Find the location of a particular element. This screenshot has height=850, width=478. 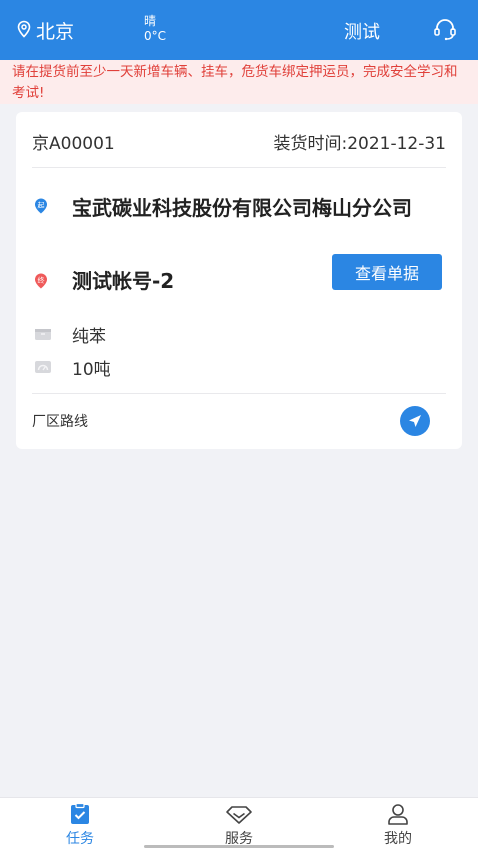

start-location-icon: 起 is located at coordinates (41, 206).